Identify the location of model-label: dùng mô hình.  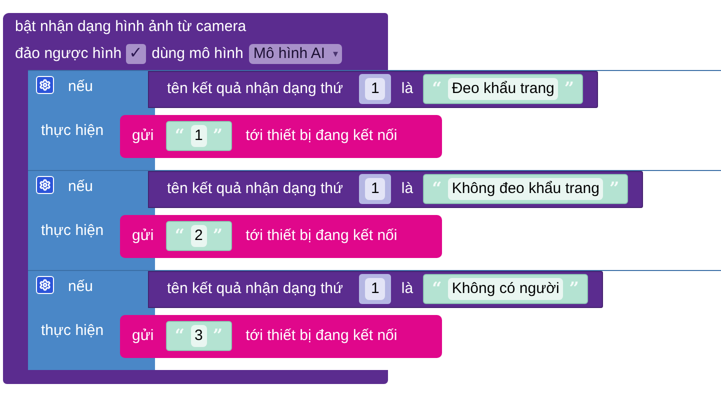
(198, 54).